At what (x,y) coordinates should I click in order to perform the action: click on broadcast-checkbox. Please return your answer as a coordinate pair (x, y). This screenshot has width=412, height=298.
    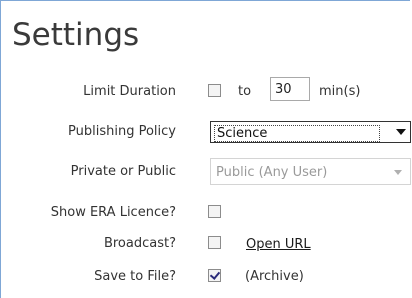
    Looking at the image, I should click on (214, 242).